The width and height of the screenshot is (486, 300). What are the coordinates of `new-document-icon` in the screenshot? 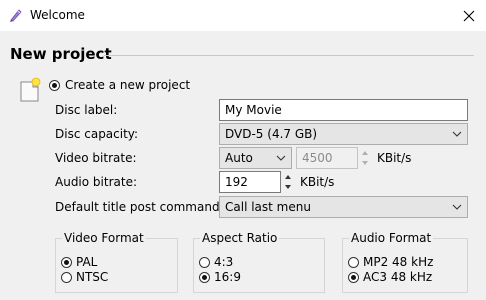 It's located at (30, 91).